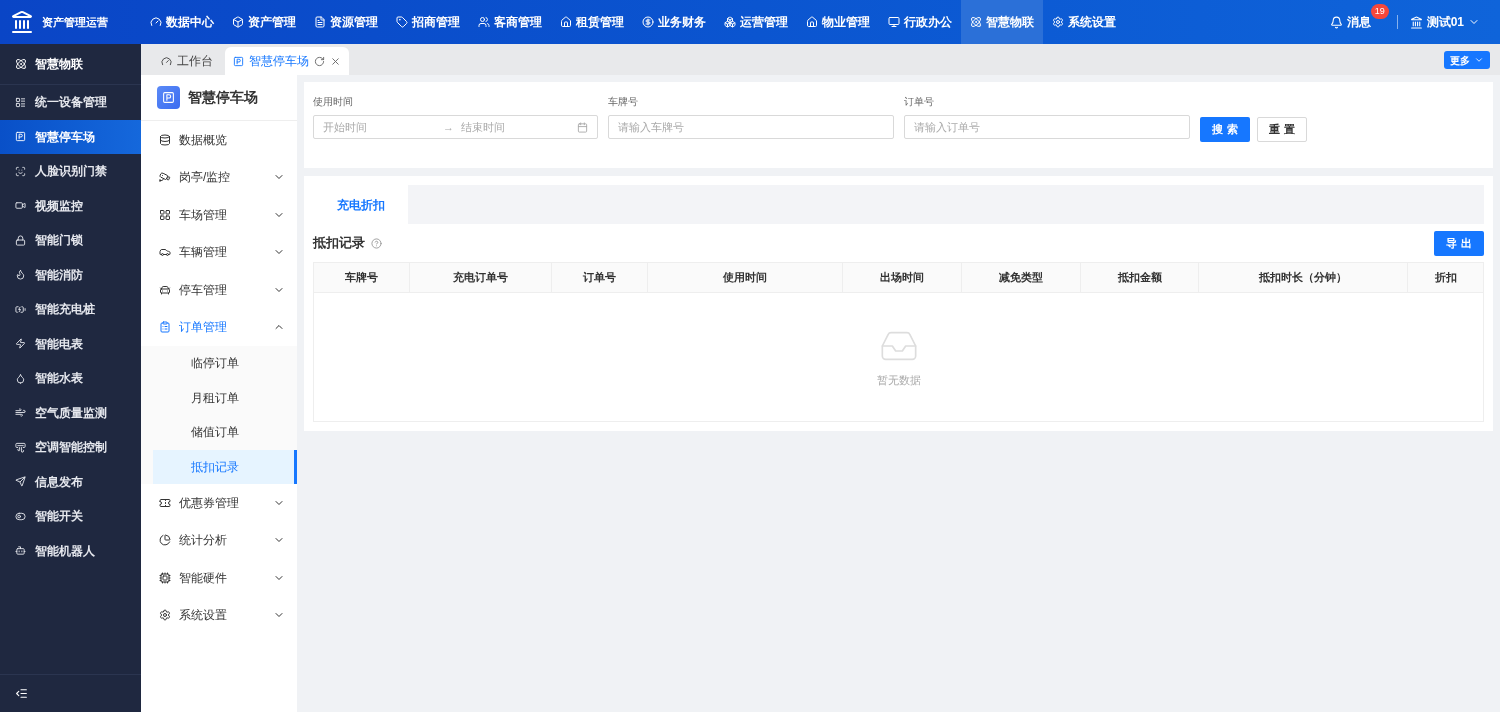 Image resolution: width=1500 pixels, height=712 pixels. What do you see at coordinates (21, 693) in the screenshot?
I see `collapse-icon` at bounding box center [21, 693].